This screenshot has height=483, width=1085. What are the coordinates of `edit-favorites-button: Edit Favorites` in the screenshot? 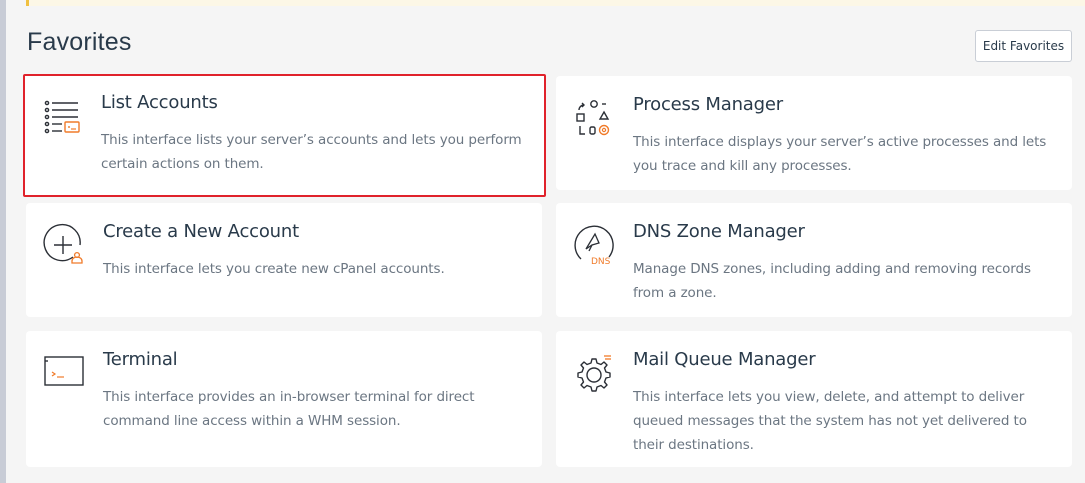 It's located at (1023, 46).